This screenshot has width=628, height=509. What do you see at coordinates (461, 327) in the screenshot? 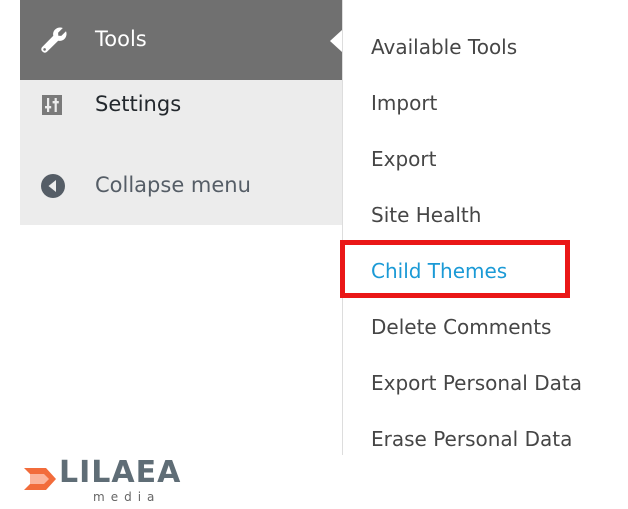
I see `submenu-item-delete-comments: Delete Comments` at bounding box center [461, 327].